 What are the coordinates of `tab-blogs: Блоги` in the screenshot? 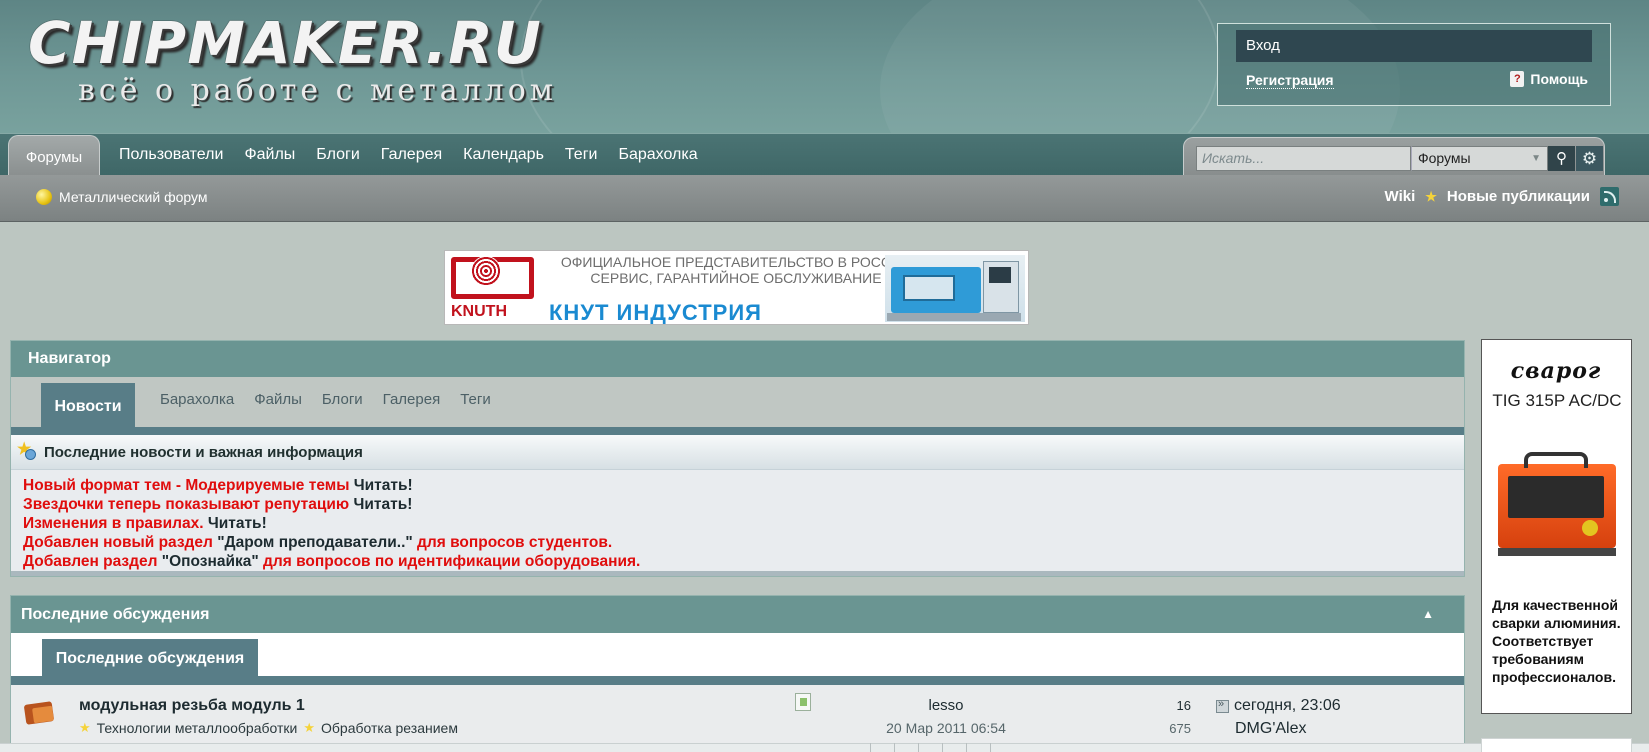 It's located at (342, 399).